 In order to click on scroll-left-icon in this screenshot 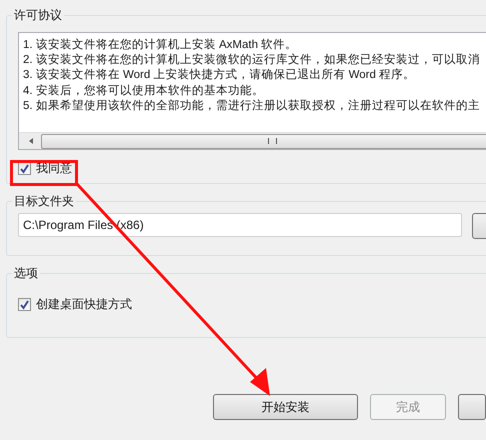, I will do `click(31, 141)`.